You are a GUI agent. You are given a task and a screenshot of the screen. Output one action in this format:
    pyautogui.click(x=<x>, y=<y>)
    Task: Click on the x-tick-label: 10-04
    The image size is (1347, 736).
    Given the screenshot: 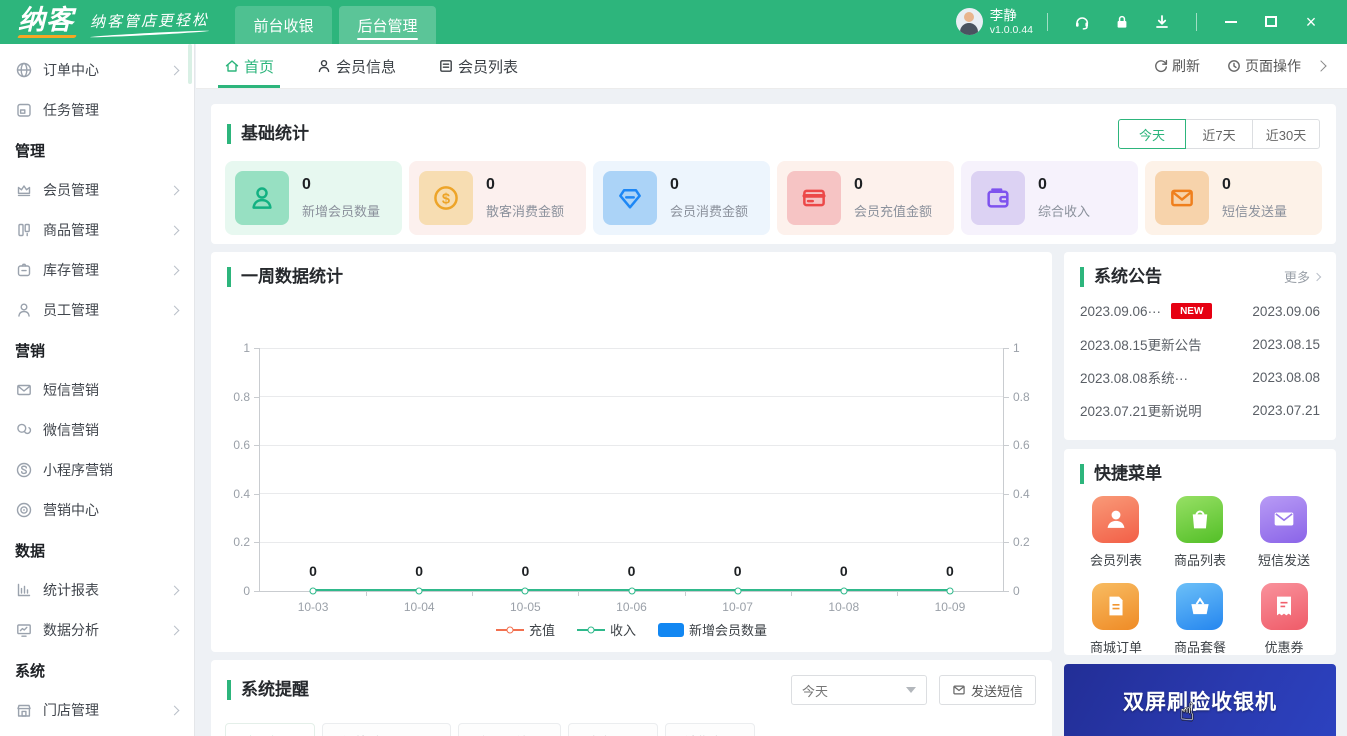 What is the action you would take?
    pyautogui.click(x=419, y=607)
    